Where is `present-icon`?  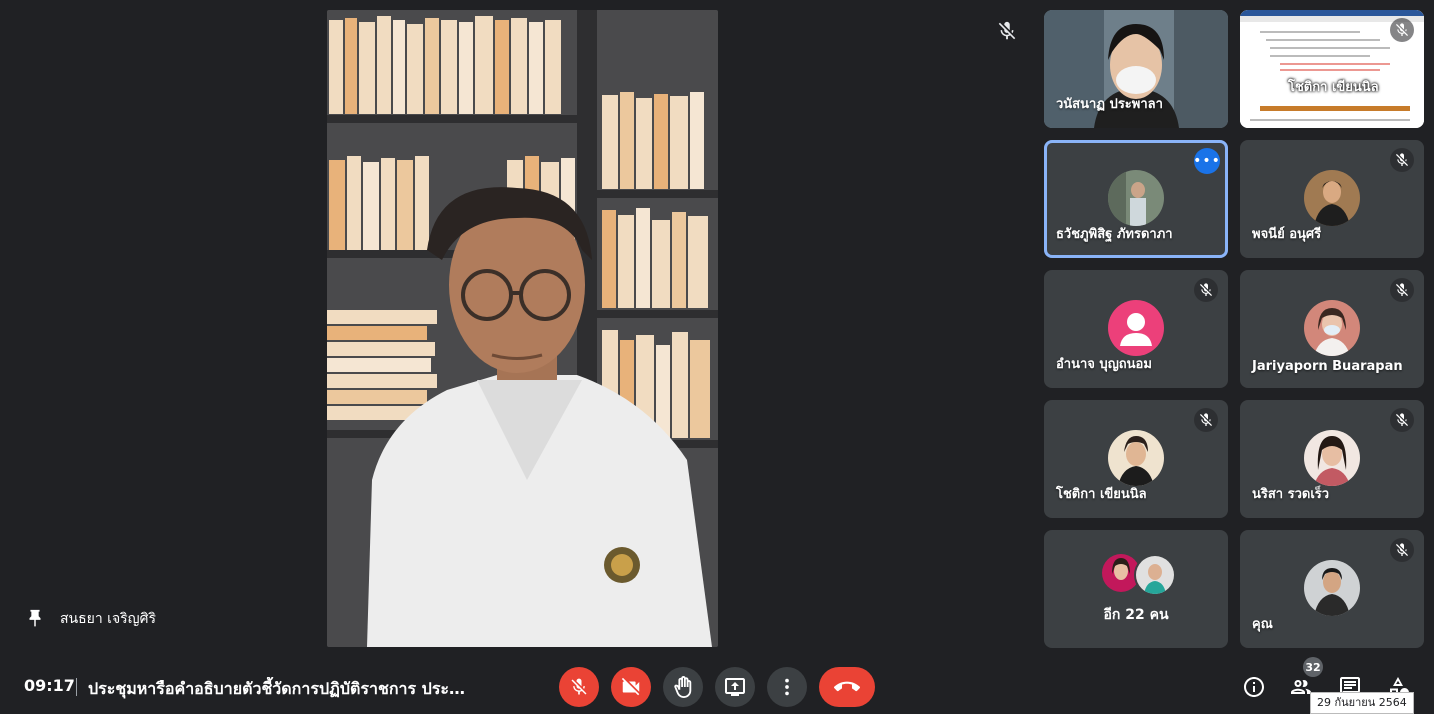
present-icon is located at coordinates (735, 687).